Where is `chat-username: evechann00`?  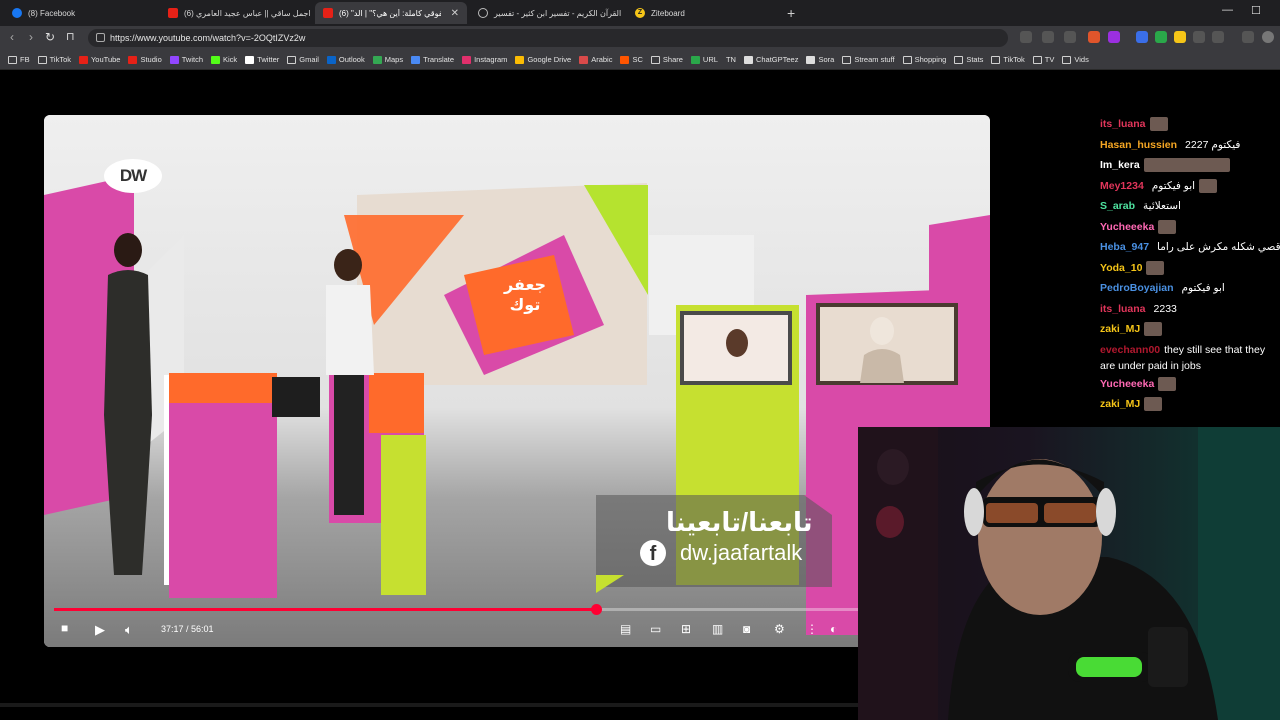
chat-username: evechann00 is located at coordinates (1130, 350).